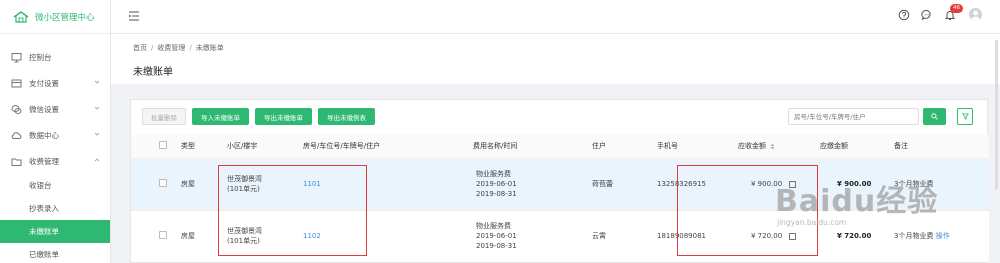  Describe the element at coordinates (914, 184) in the screenshot. I see `cell-remark: 3个月物业费` at that location.